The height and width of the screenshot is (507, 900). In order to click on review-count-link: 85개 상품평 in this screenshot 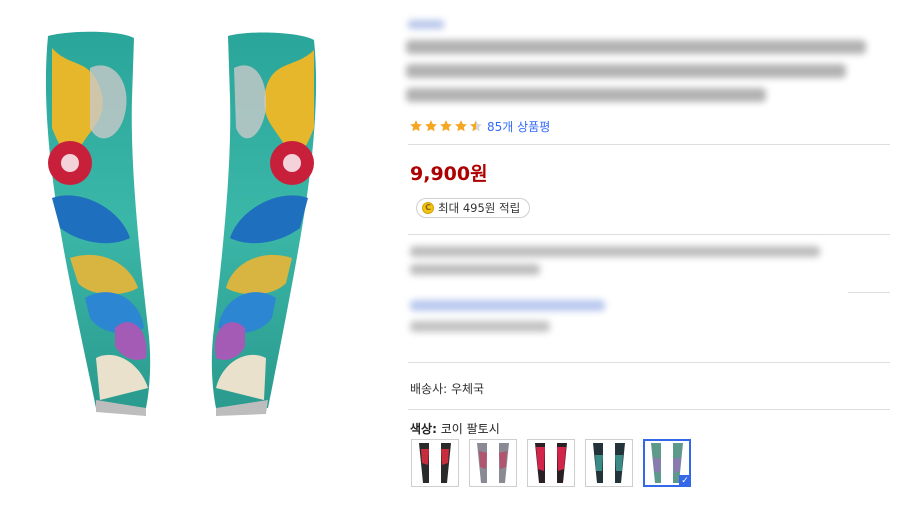, I will do `click(518, 126)`.